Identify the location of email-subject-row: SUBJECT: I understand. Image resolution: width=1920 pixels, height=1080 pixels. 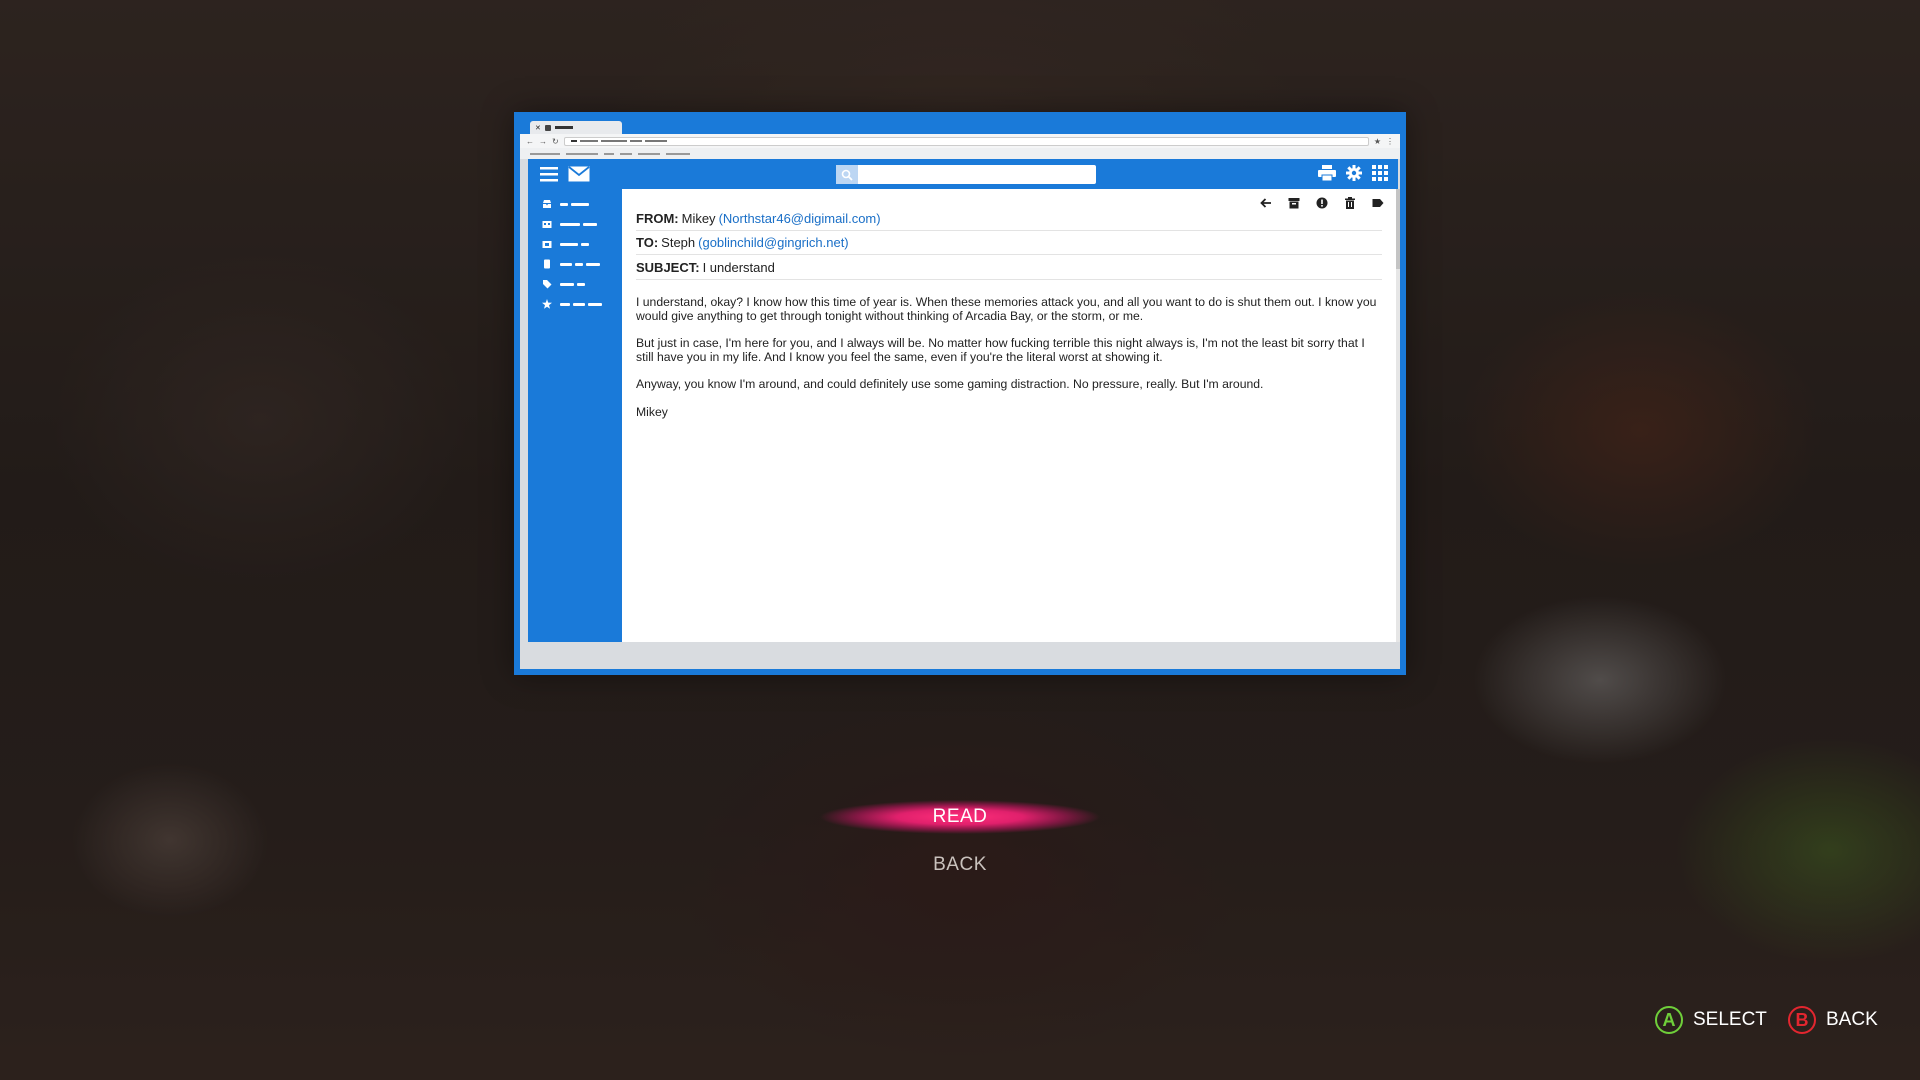
(1009, 268).